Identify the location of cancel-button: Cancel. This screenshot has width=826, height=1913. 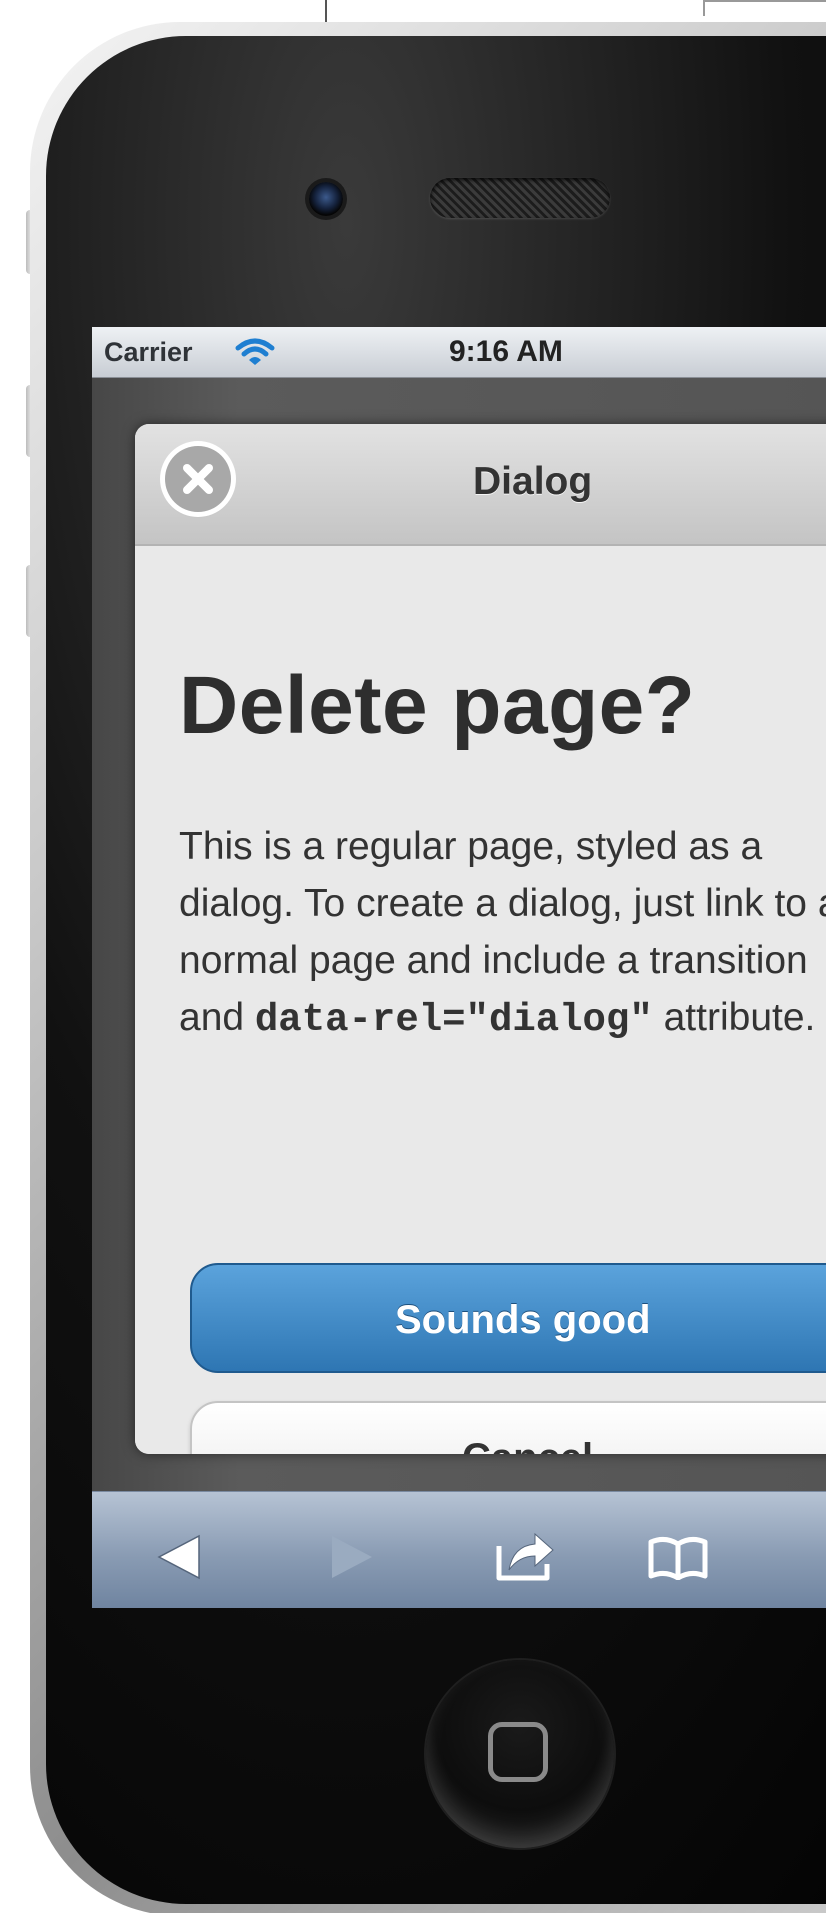
(508, 1427).